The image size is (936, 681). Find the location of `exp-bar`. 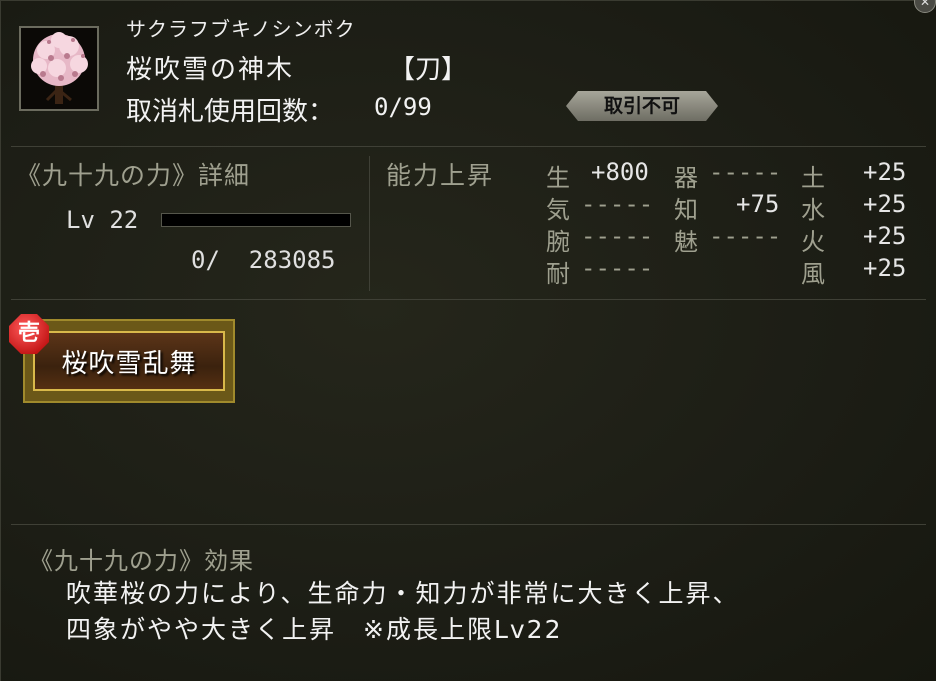

exp-bar is located at coordinates (256, 220).